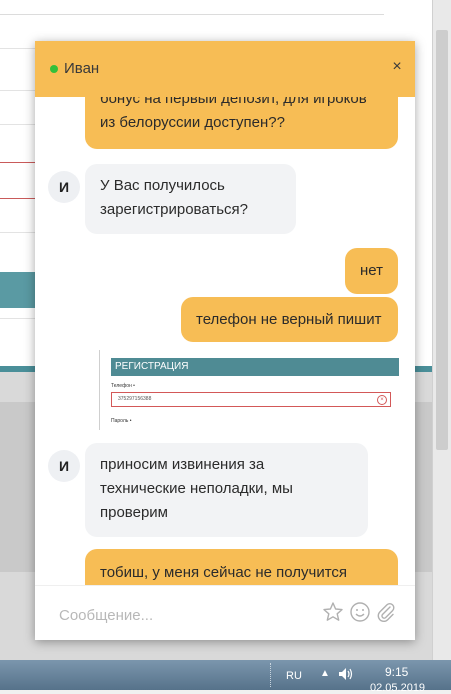  I want to click on chat-header: Иван ×, so click(225, 69).